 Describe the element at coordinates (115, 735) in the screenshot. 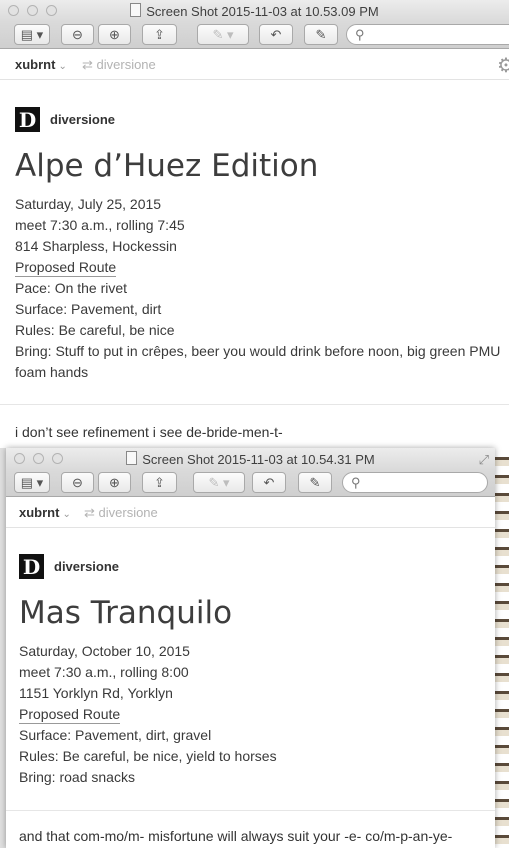

I see `surface: Surface: Pavement, dirt, gravel` at that location.